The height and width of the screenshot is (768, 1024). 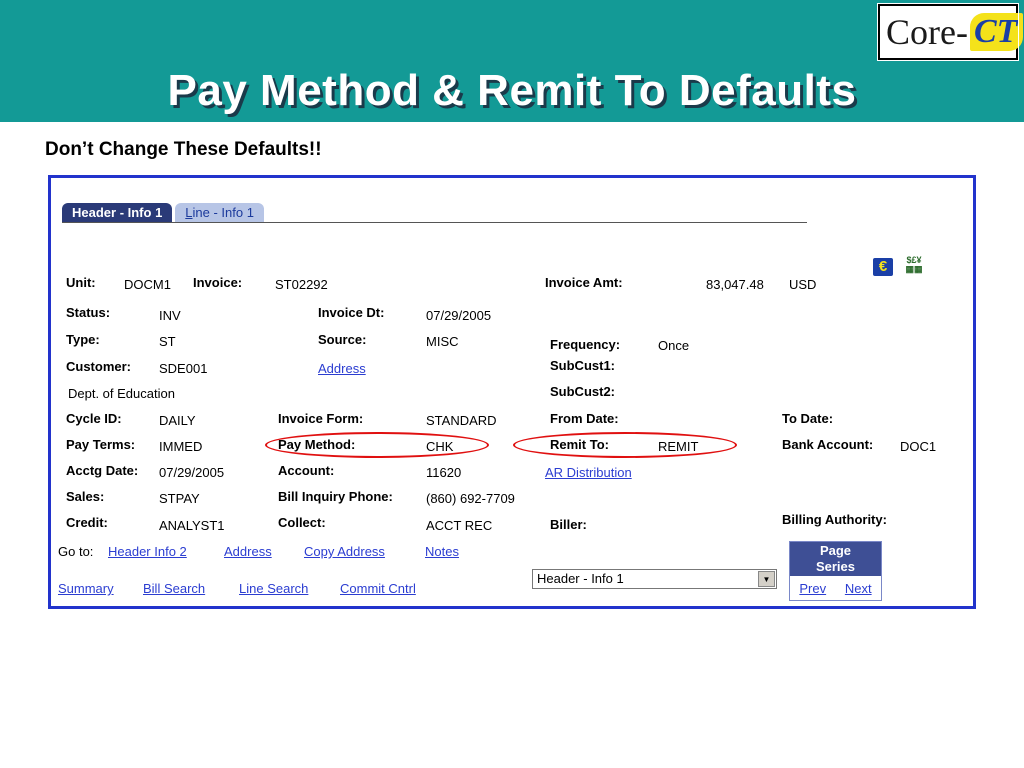 I want to click on pay-terms-value: IMMED, so click(x=181, y=446).